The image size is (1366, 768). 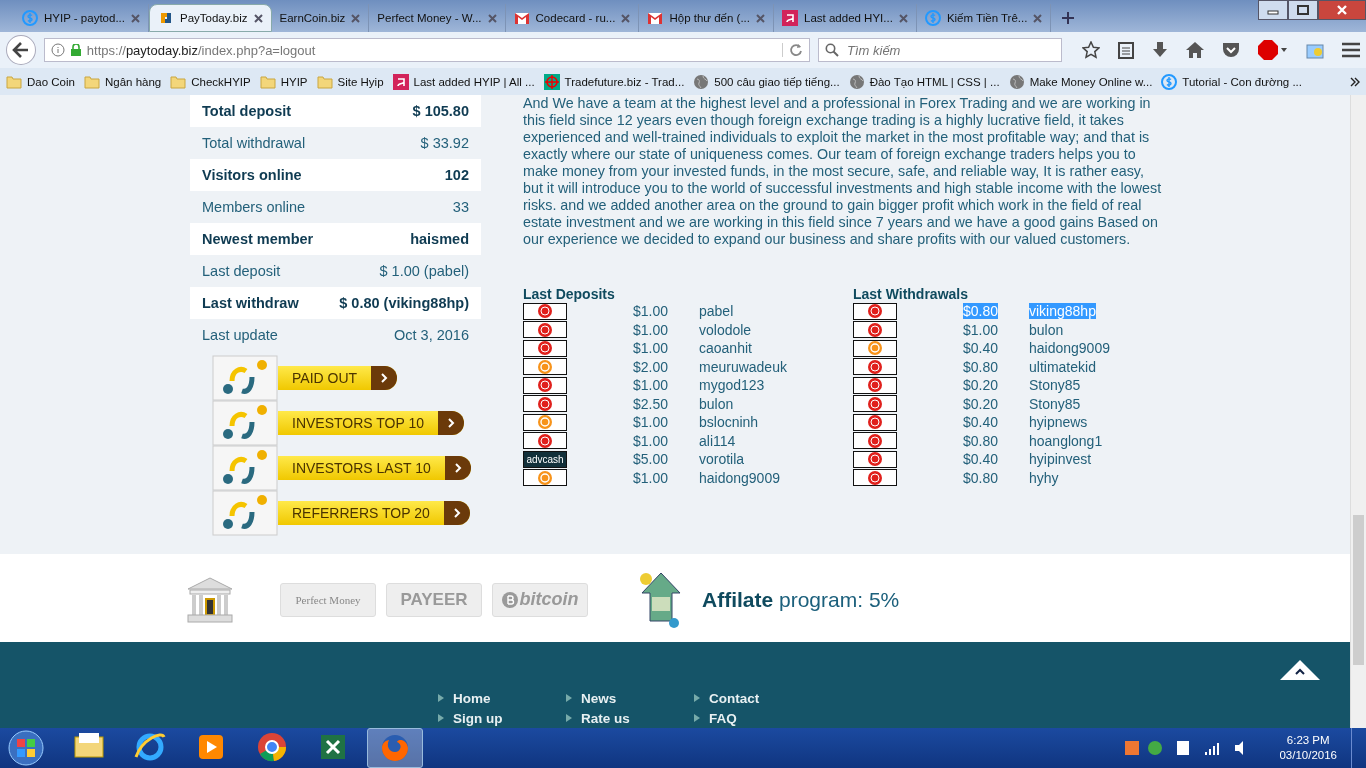 What do you see at coordinates (254, 143) in the screenshot?
I see `stat-label: Total withdrawal` at bounding box center [254, 143].